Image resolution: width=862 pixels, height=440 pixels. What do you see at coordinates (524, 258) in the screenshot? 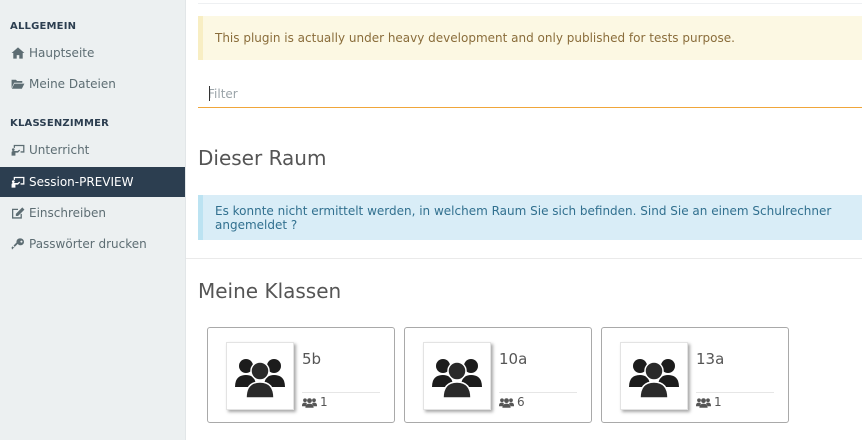
I see `section-divider` at bounding box center [524, 258].